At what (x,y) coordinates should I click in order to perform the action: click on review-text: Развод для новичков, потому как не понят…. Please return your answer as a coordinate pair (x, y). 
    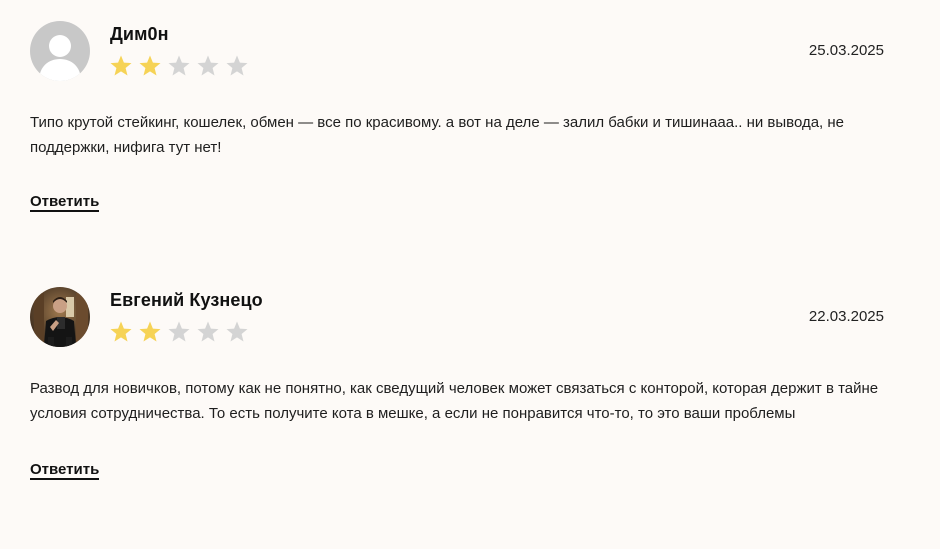
    Looking at the image, I should click on (454, 401).